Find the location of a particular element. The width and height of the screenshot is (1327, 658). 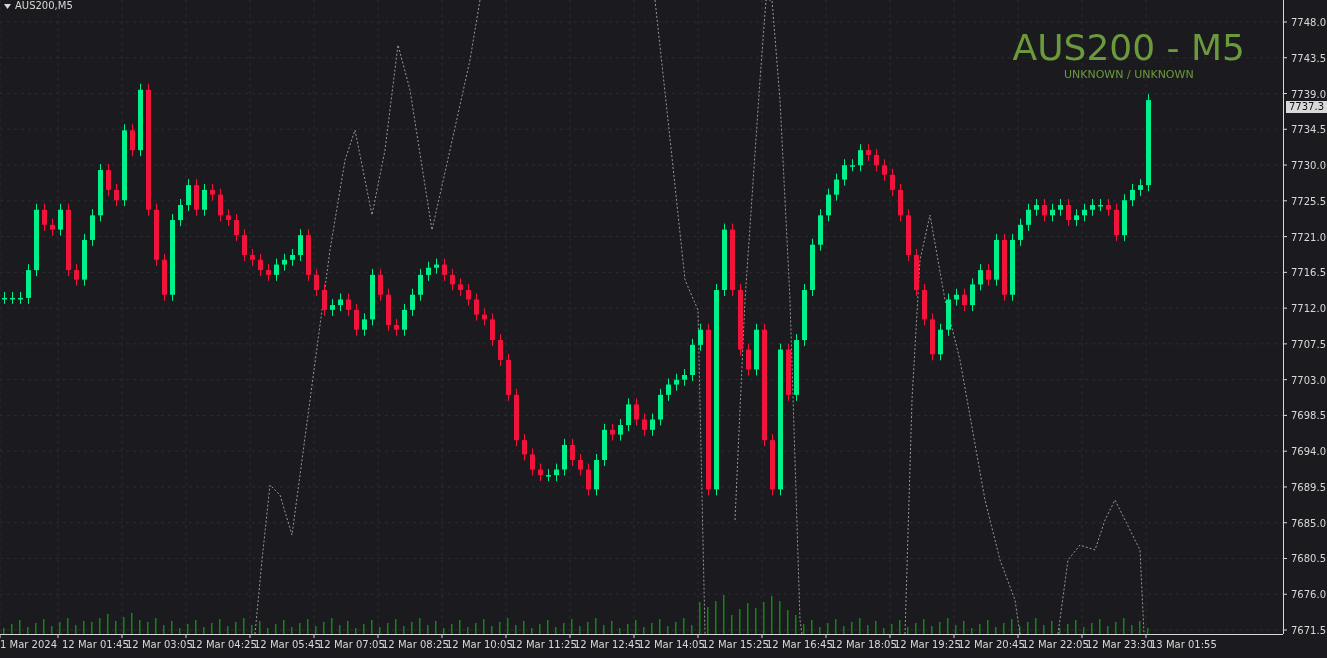

price-axis-label: 7685.0 is located at coordinates (1308, 523).